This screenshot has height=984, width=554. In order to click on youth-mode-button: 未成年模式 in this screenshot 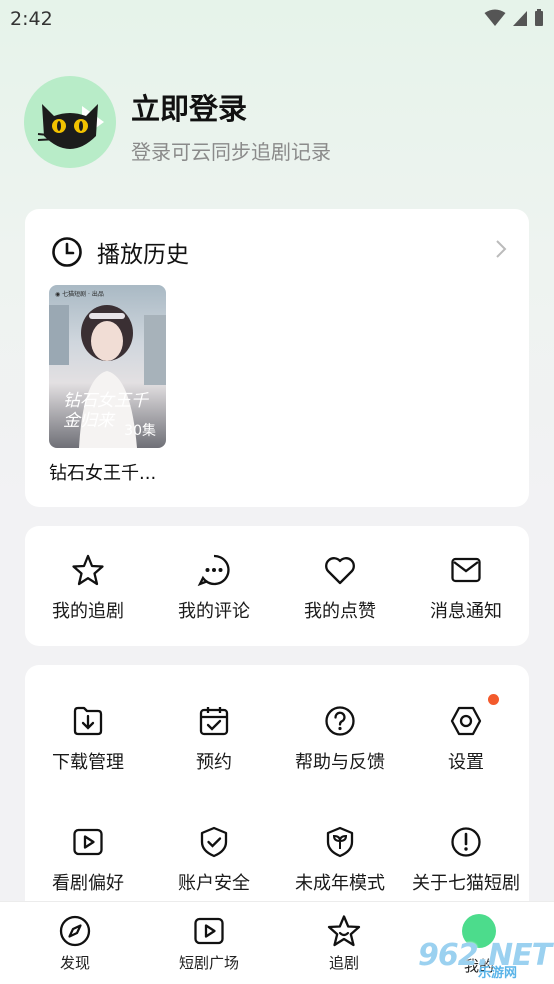, I will do `click(340, 860)`.